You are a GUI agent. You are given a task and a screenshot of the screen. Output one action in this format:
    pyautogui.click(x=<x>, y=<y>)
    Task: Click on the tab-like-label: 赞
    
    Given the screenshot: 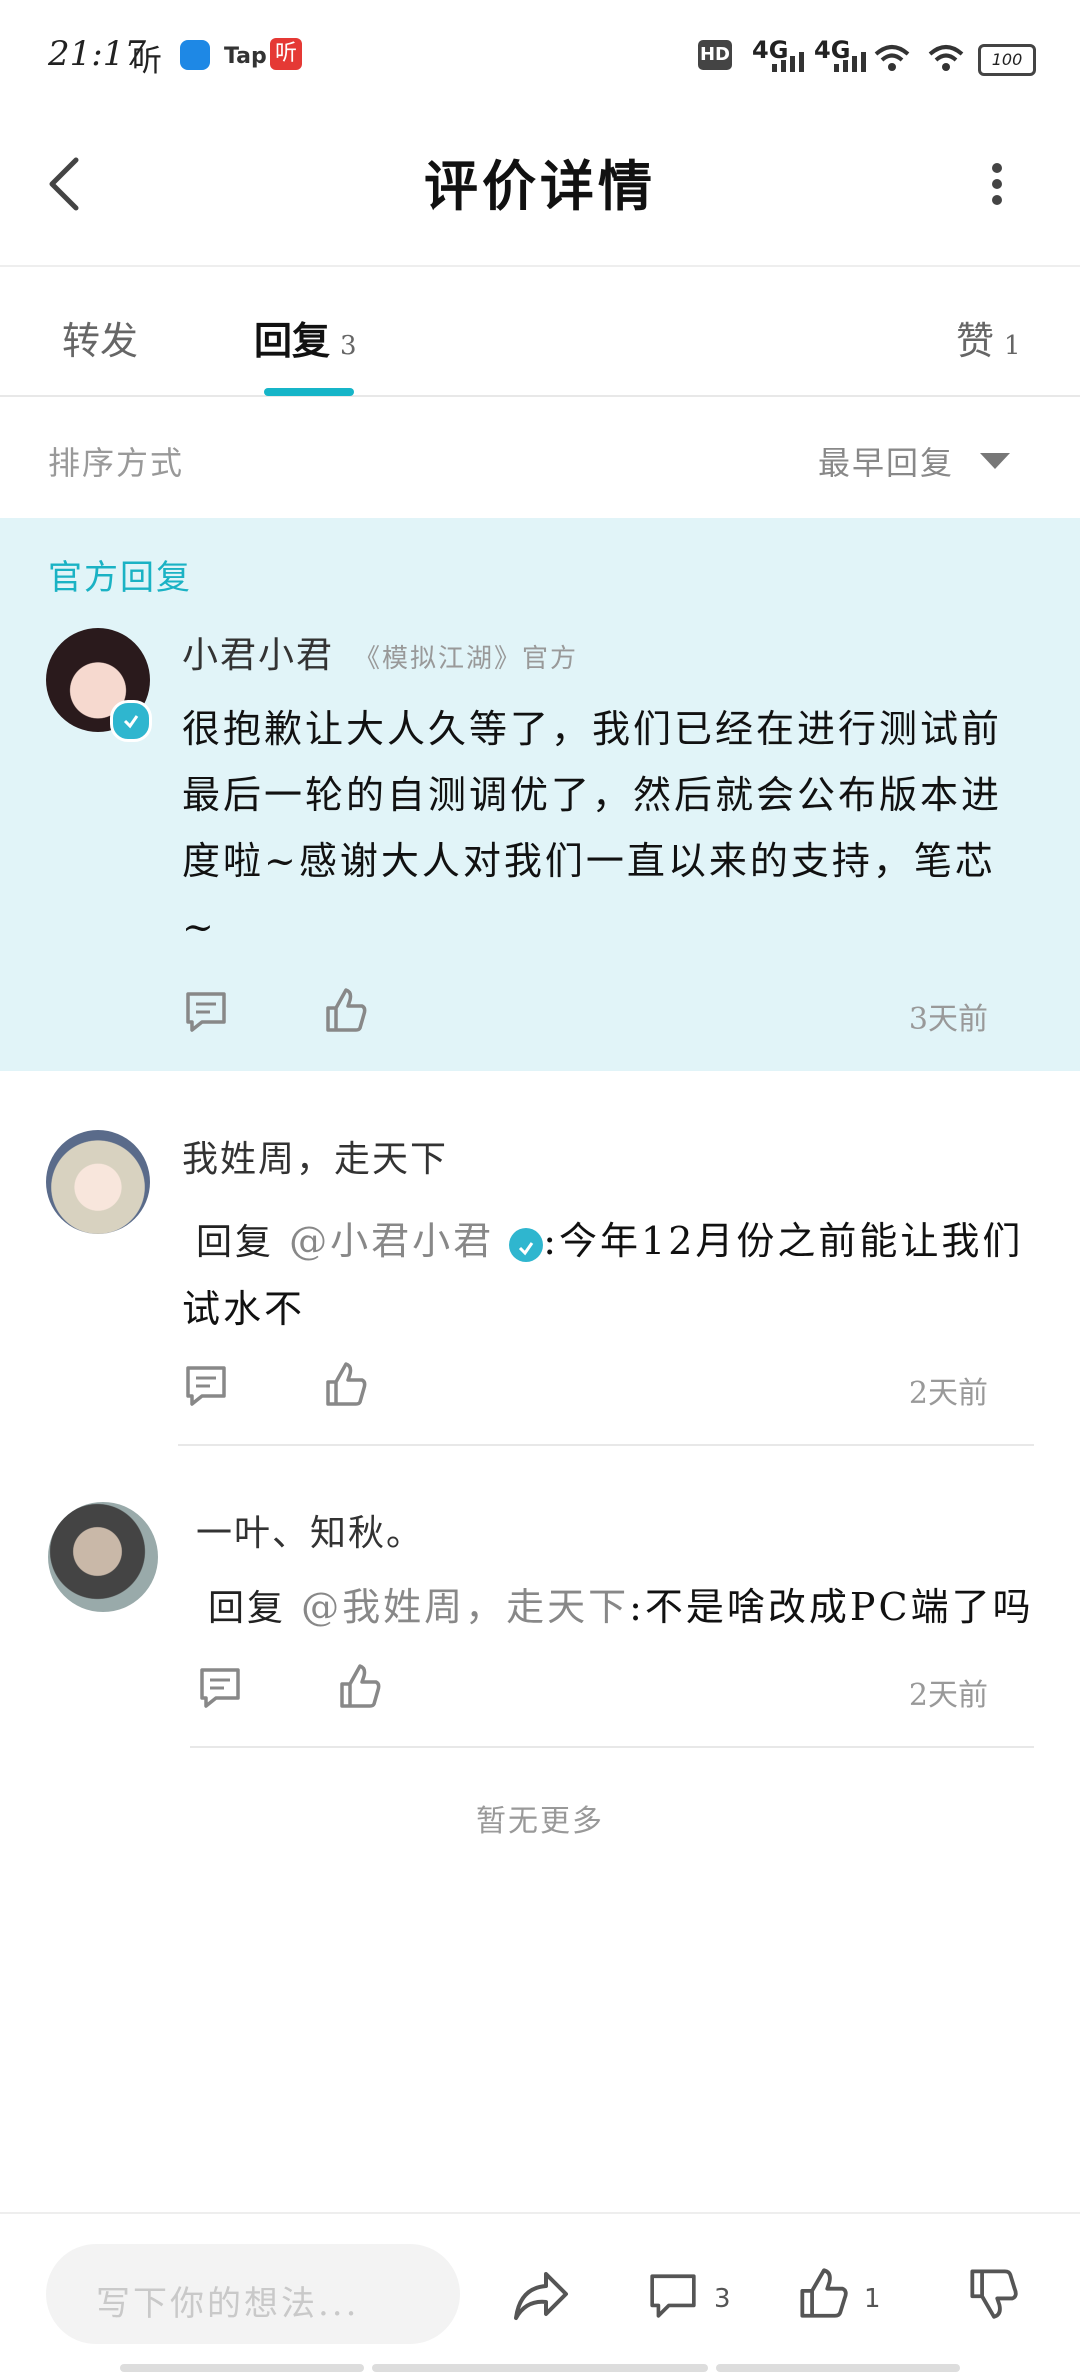 What is the action you would take?
    pyautogui.click(x=975, y=341)
    